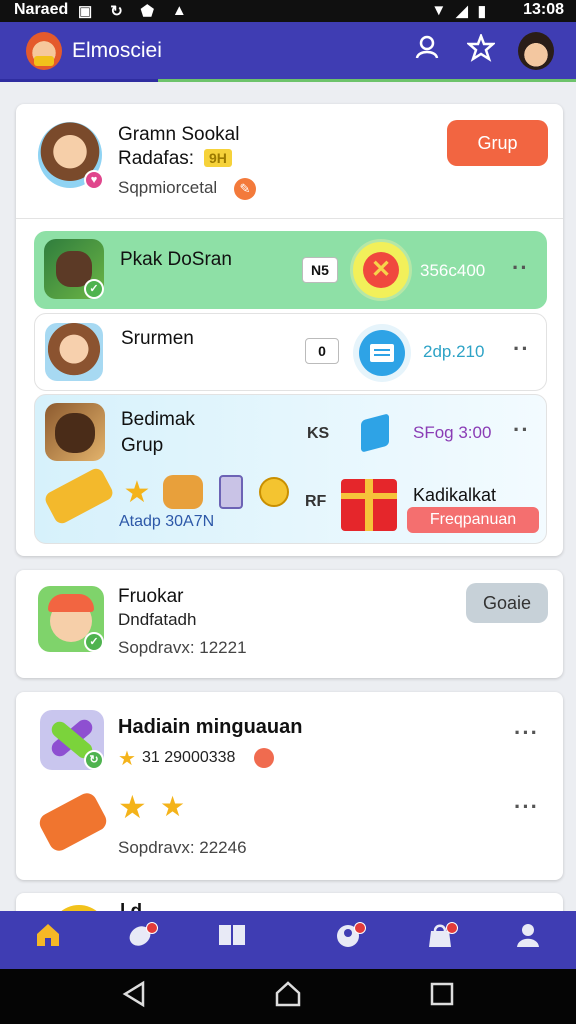 The height and width of the screenshot is (1024, 576). I want to click on group-button: Grup, so click(497, 143).